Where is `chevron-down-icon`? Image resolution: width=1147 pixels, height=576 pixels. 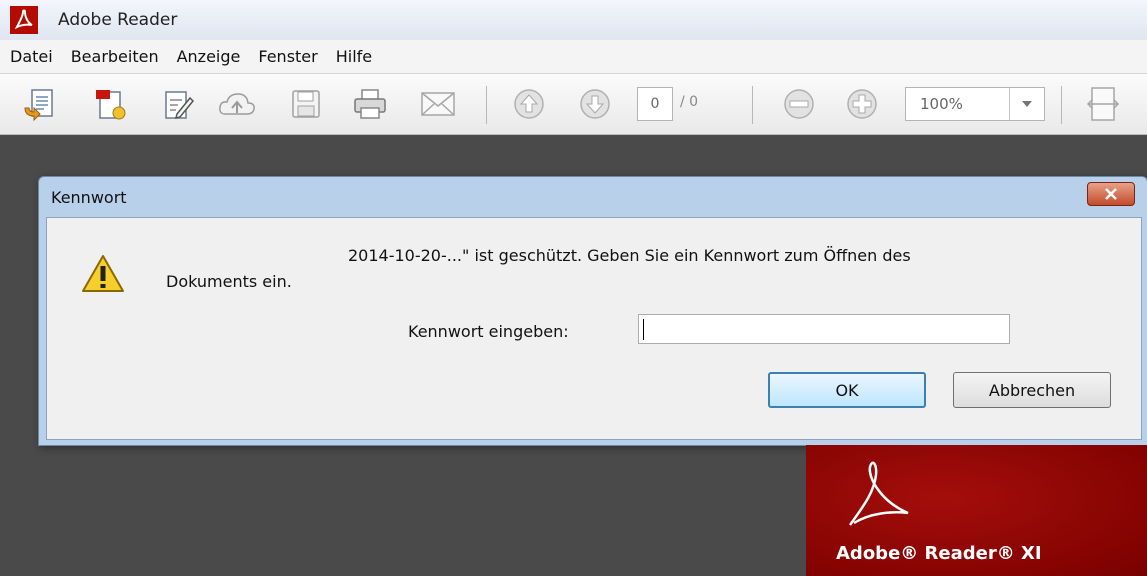
chevron-down-icon is located at coordinates (1026, 104).